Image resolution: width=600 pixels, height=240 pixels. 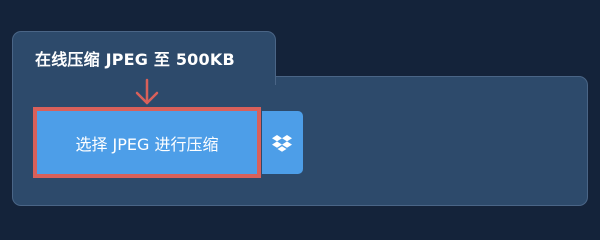 I want to click on panel-tab: 在线压缩 JPEG 至 500KB, so click(x=144, y=58).